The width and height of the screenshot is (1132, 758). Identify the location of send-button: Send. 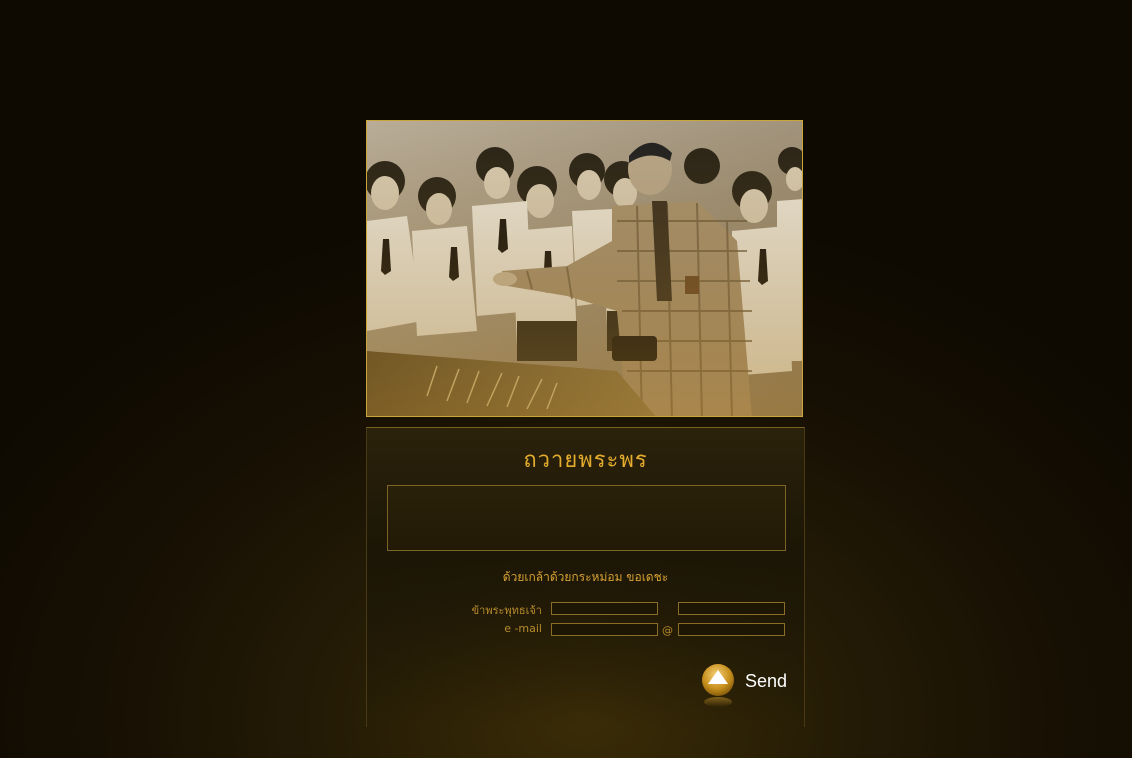
(746, 686).